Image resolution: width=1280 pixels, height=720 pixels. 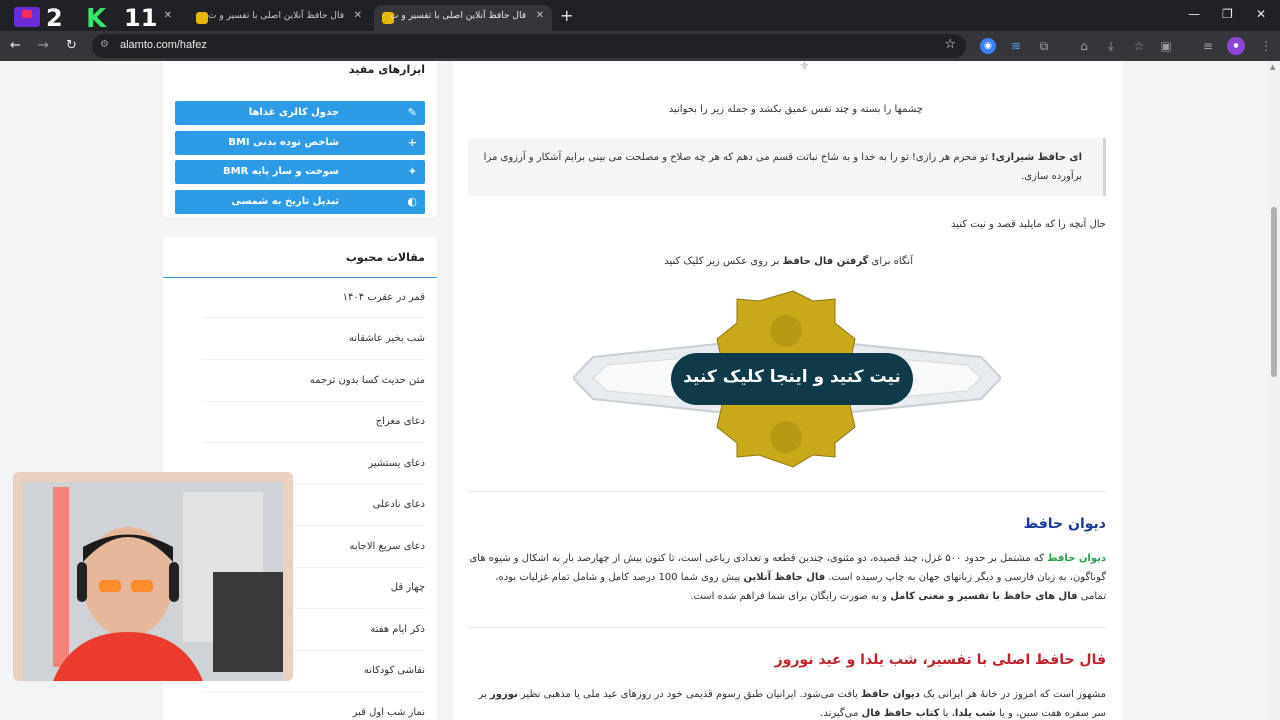 What do you see at coordinates (408, 587) in the screenshot?
I see `article-link: چهار قل` at bounding box center [408, 587].